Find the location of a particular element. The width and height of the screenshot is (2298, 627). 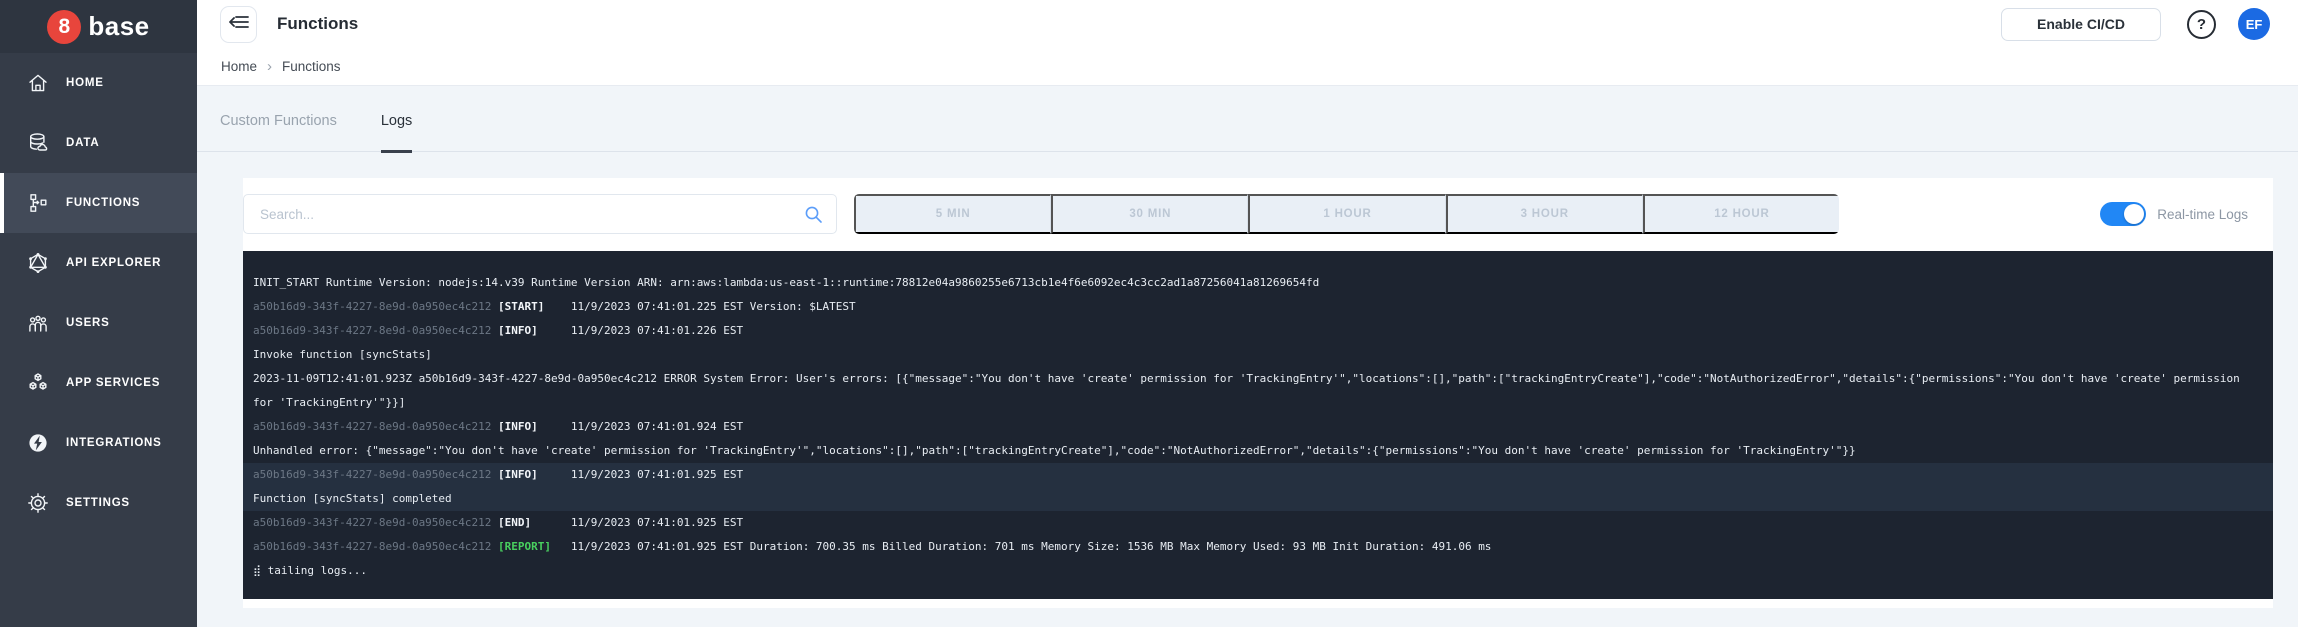

sidebar-item-home: HOME is located at coordinates (98, 83).